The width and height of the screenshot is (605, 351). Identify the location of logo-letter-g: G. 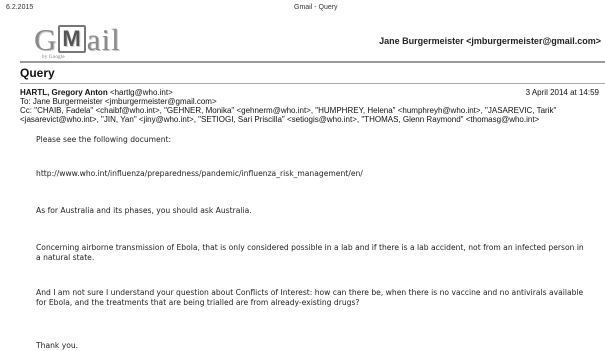
(46, 39).